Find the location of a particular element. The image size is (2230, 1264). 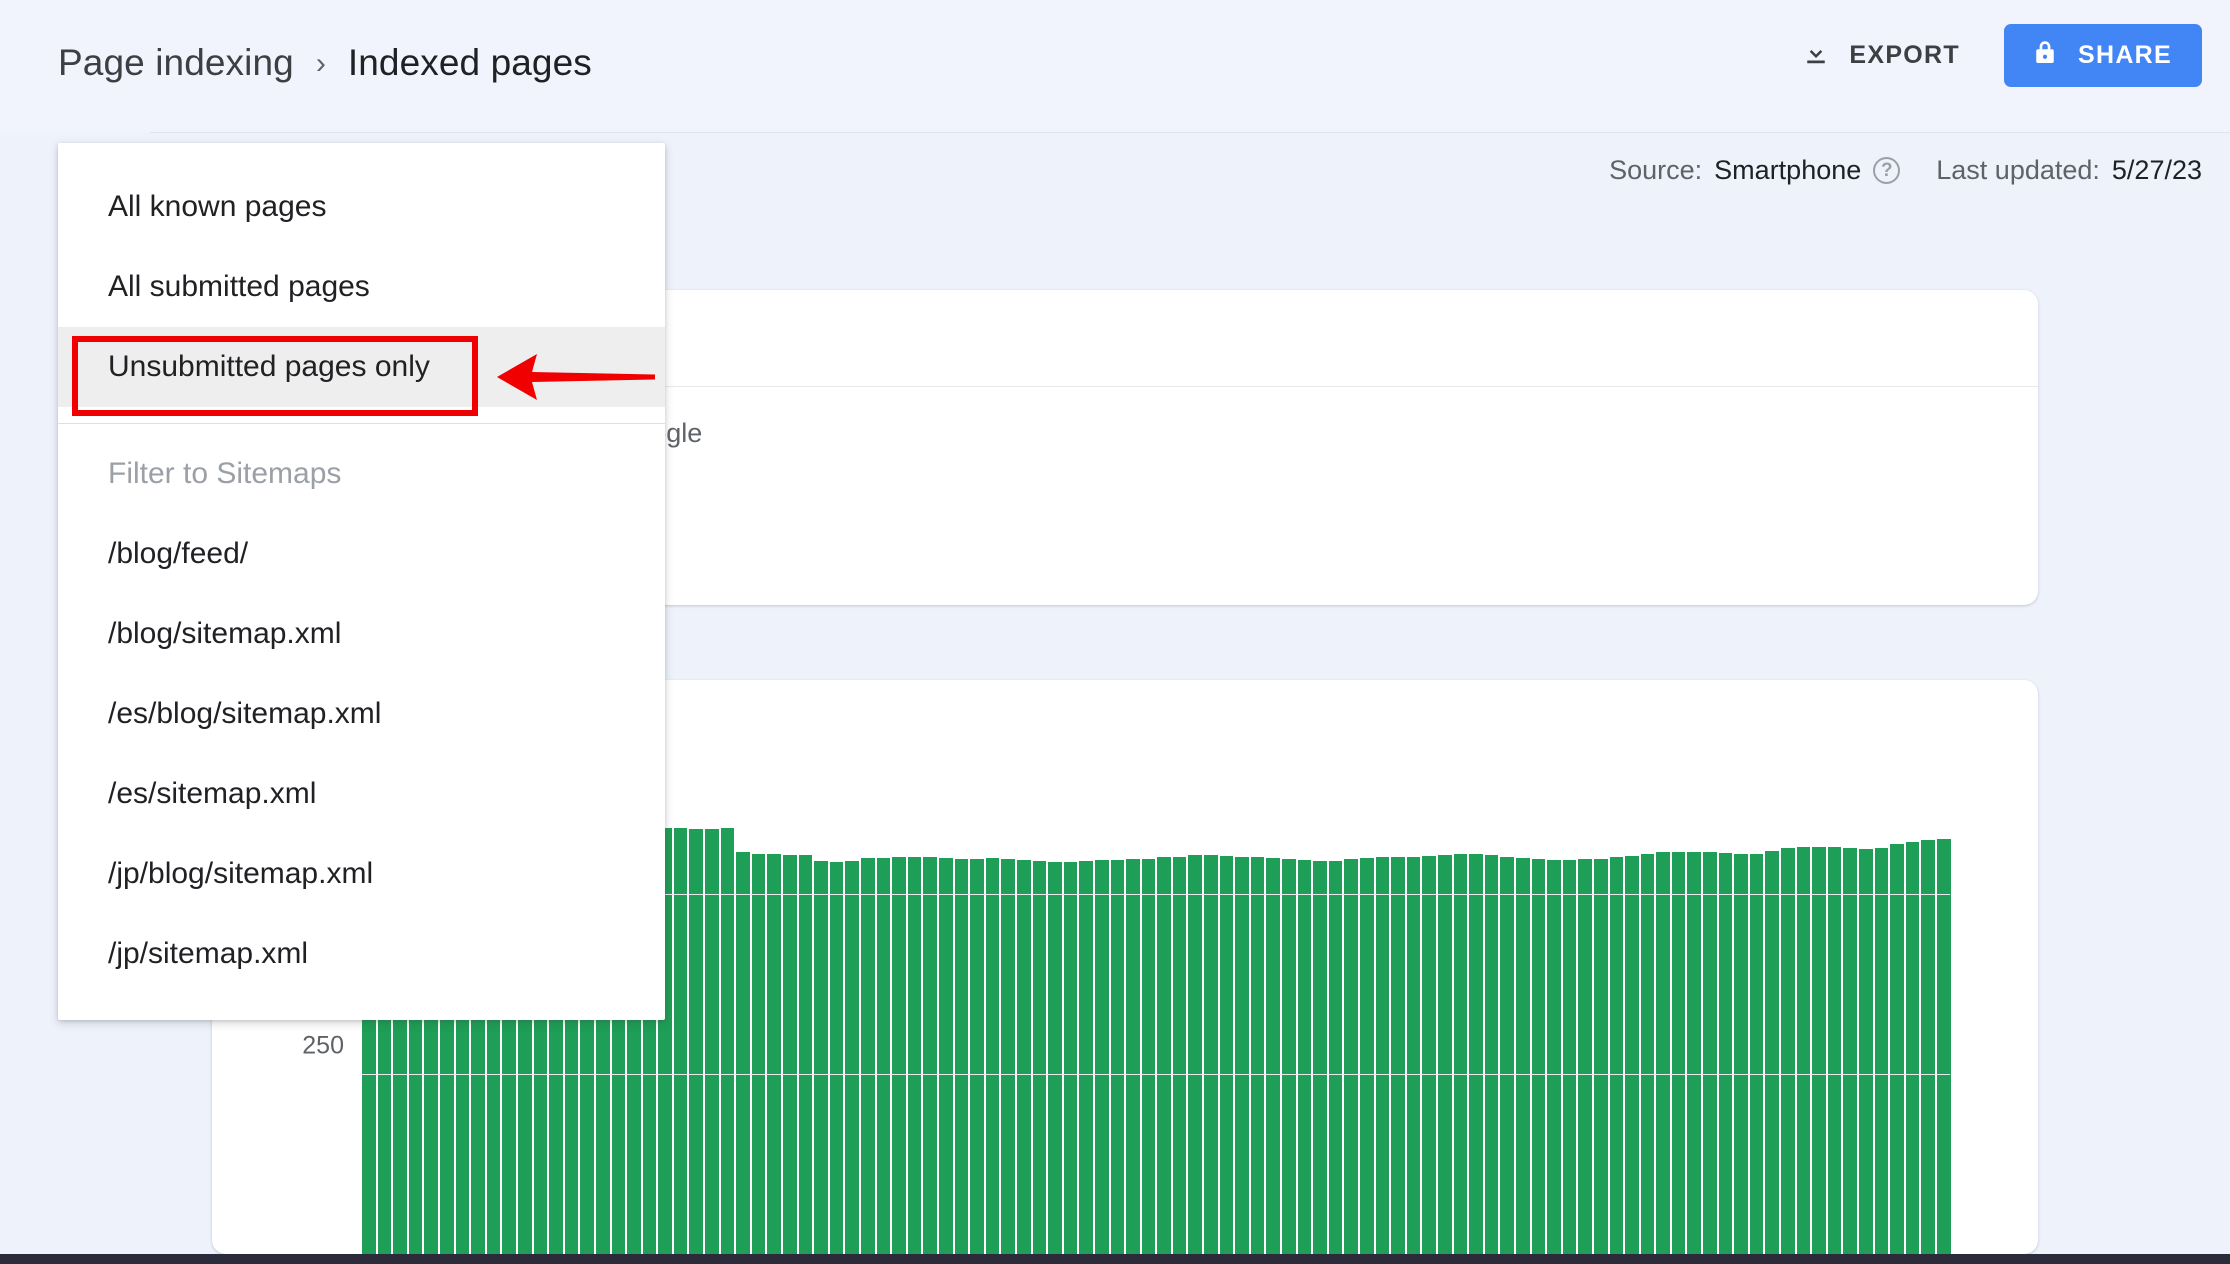

share-button: SHARE is located at coordinates (2102, 55).